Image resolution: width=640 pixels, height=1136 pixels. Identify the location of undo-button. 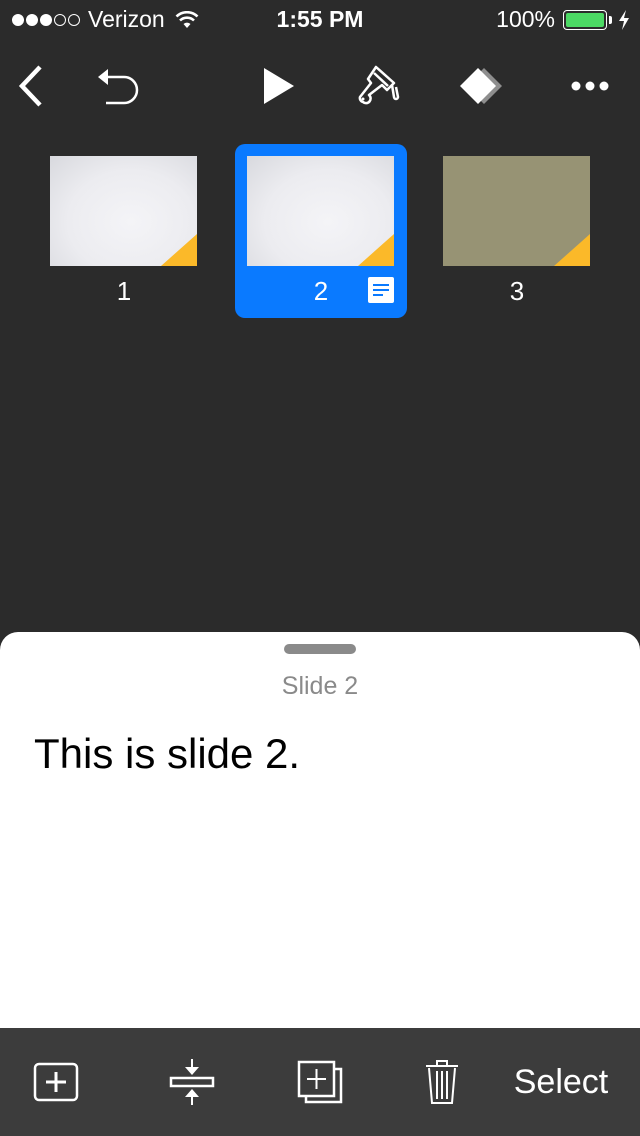
(118, 86).